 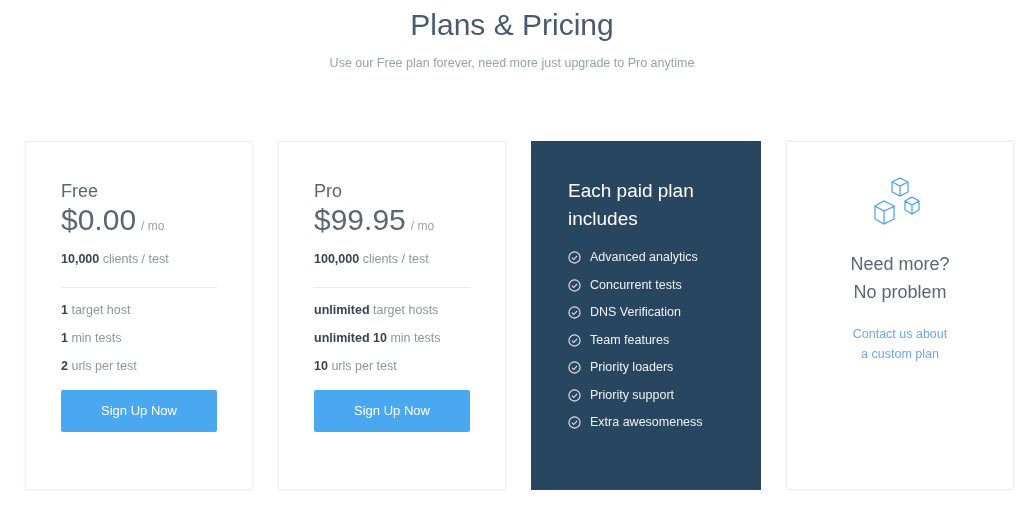 I want to click on included-feature: Priority support, so click(x=632, y=395).